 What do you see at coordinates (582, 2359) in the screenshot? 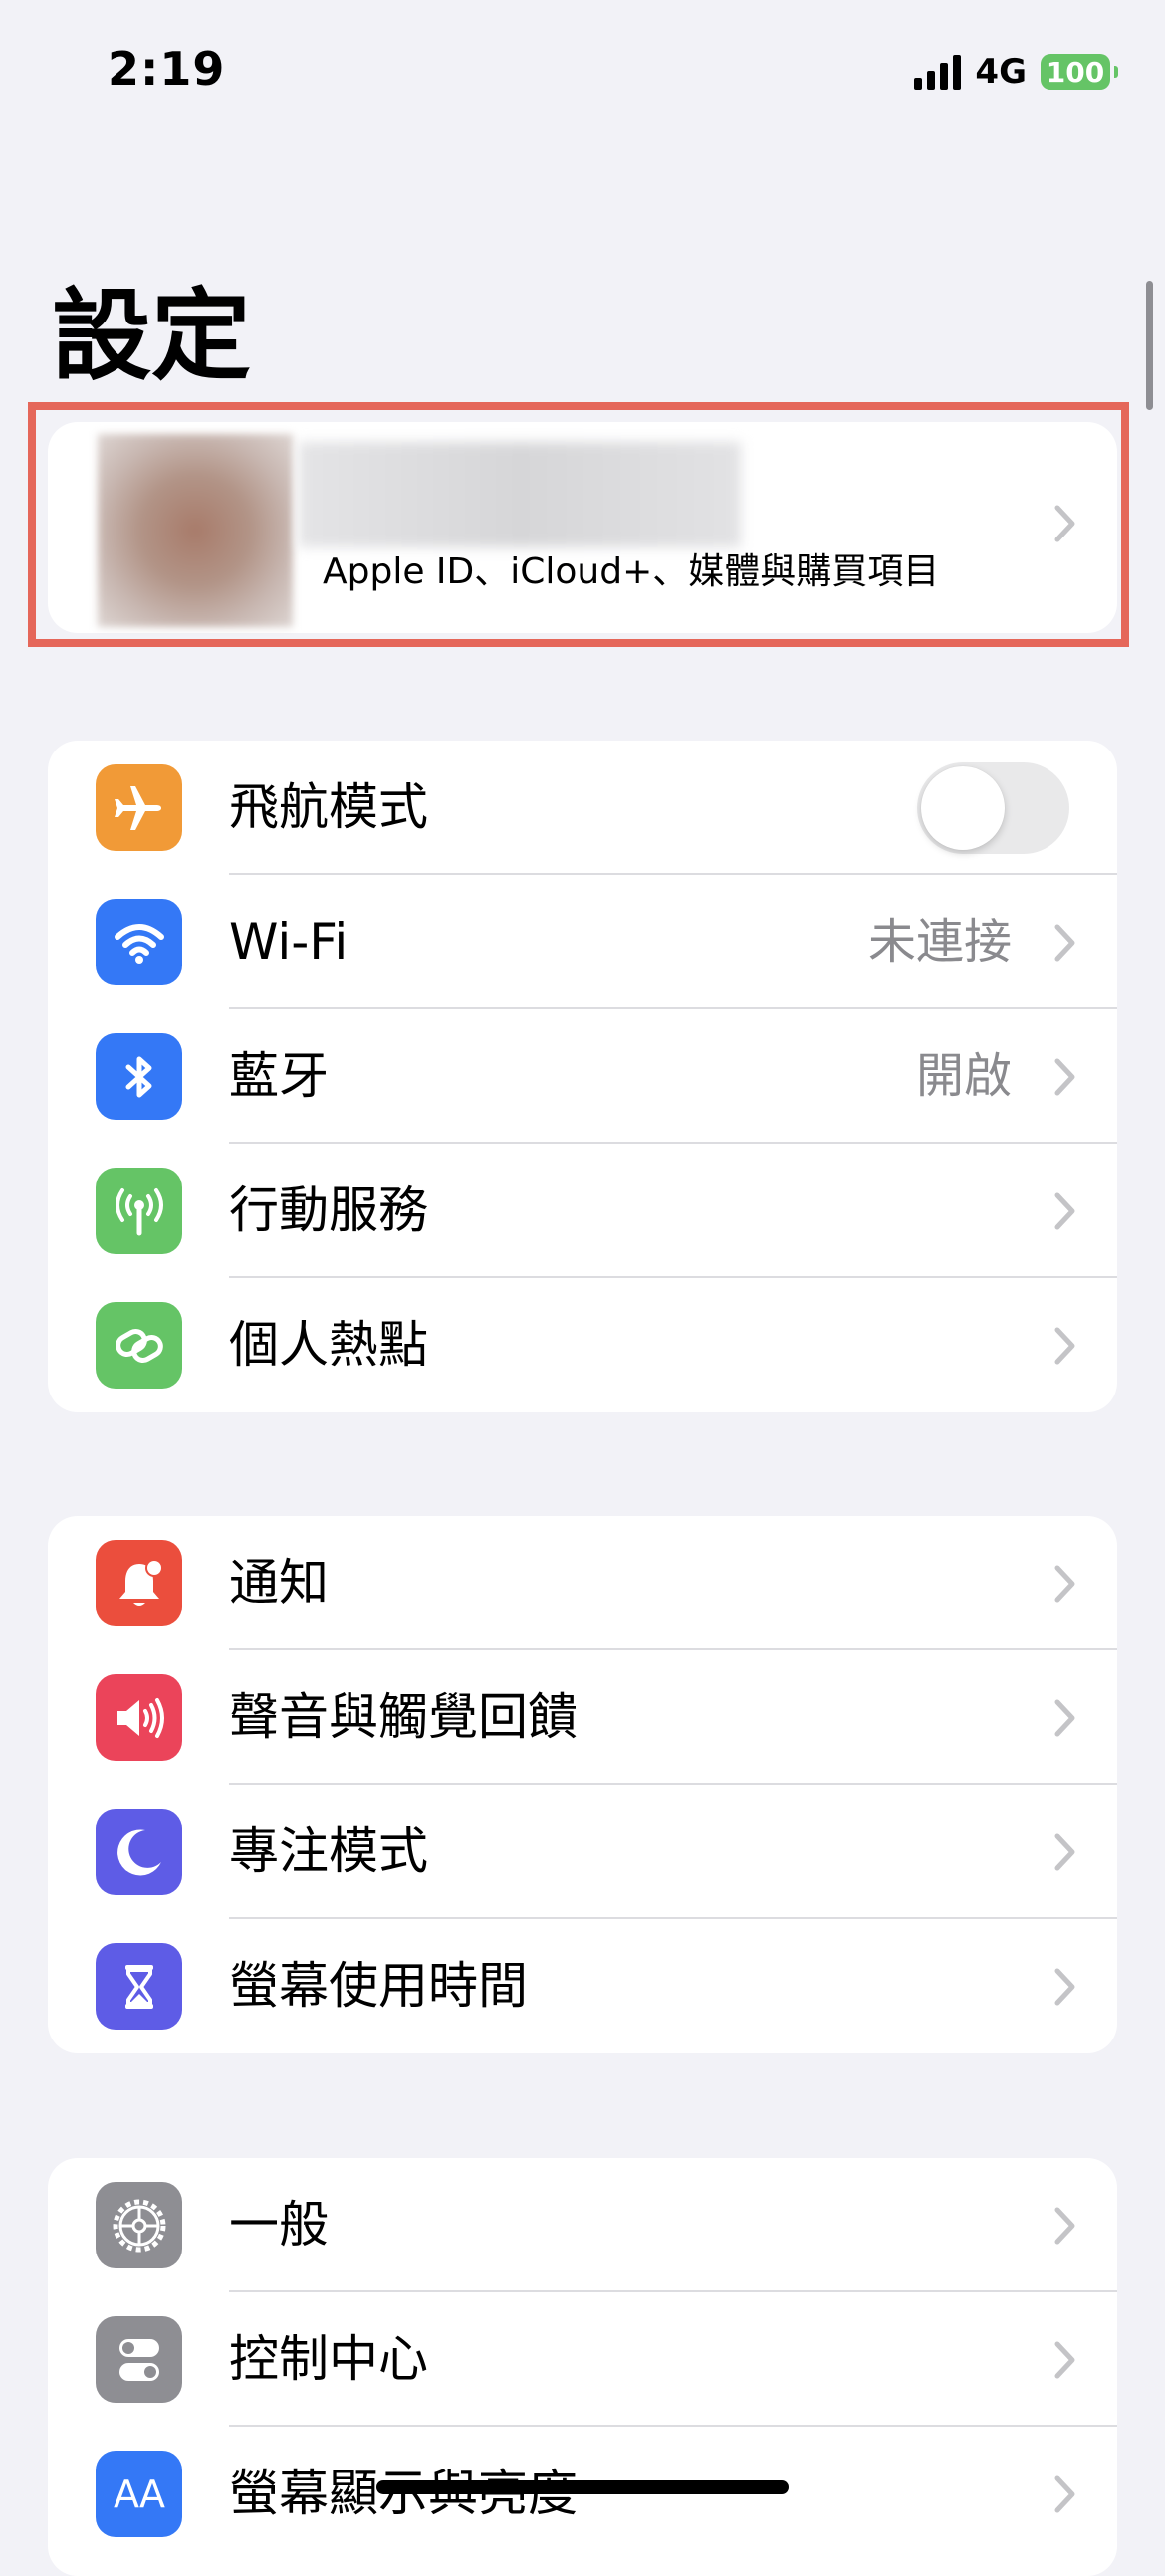
I see `row-control-center: 控制中心` at bounding box center [582, 2359].